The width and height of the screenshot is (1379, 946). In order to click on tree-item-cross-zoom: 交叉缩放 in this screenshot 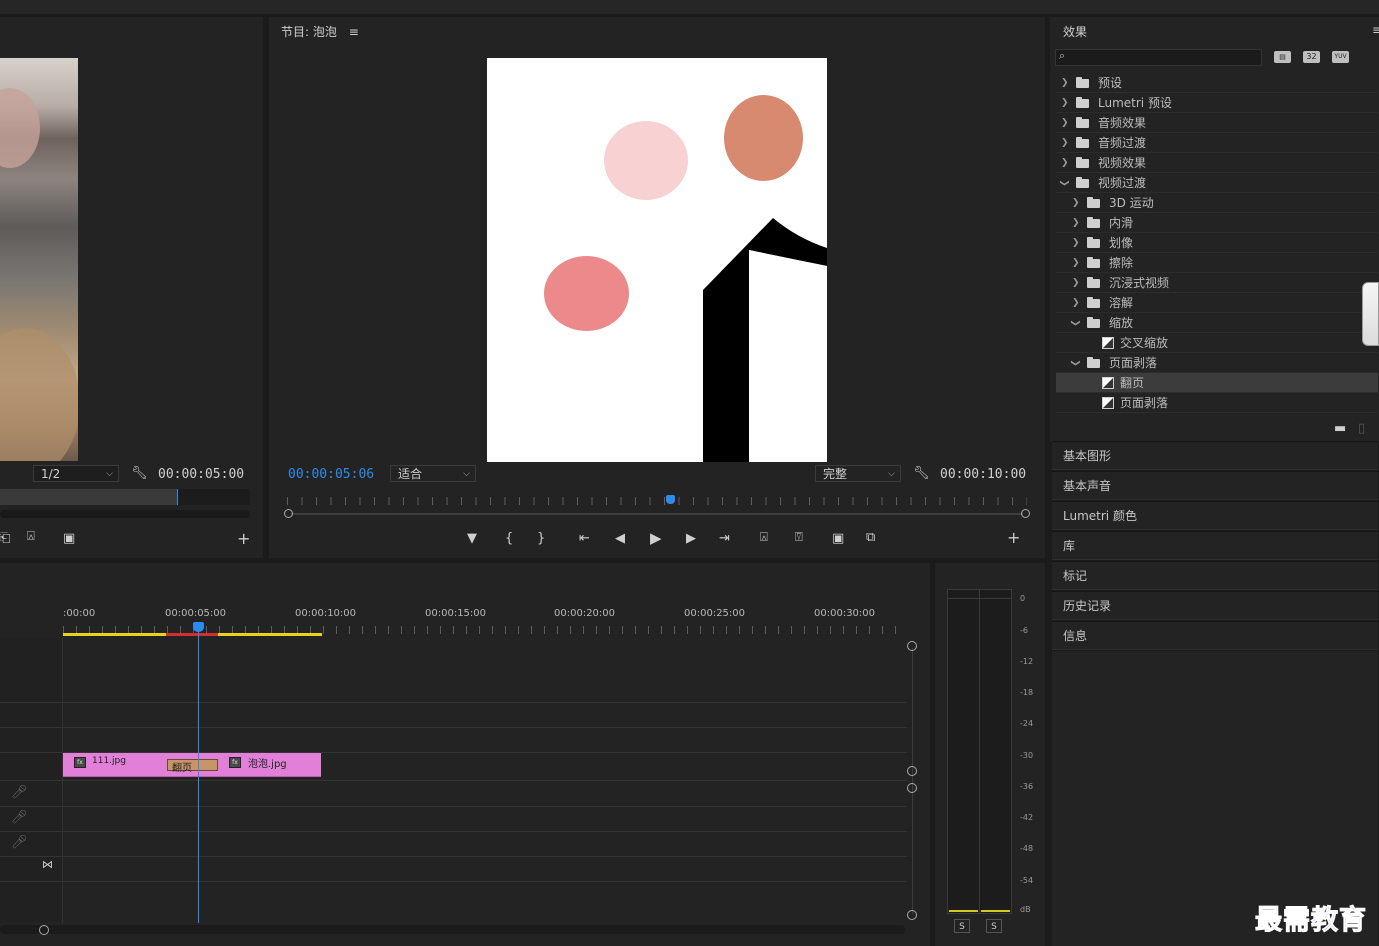, I will do `click(1217, 343)`.